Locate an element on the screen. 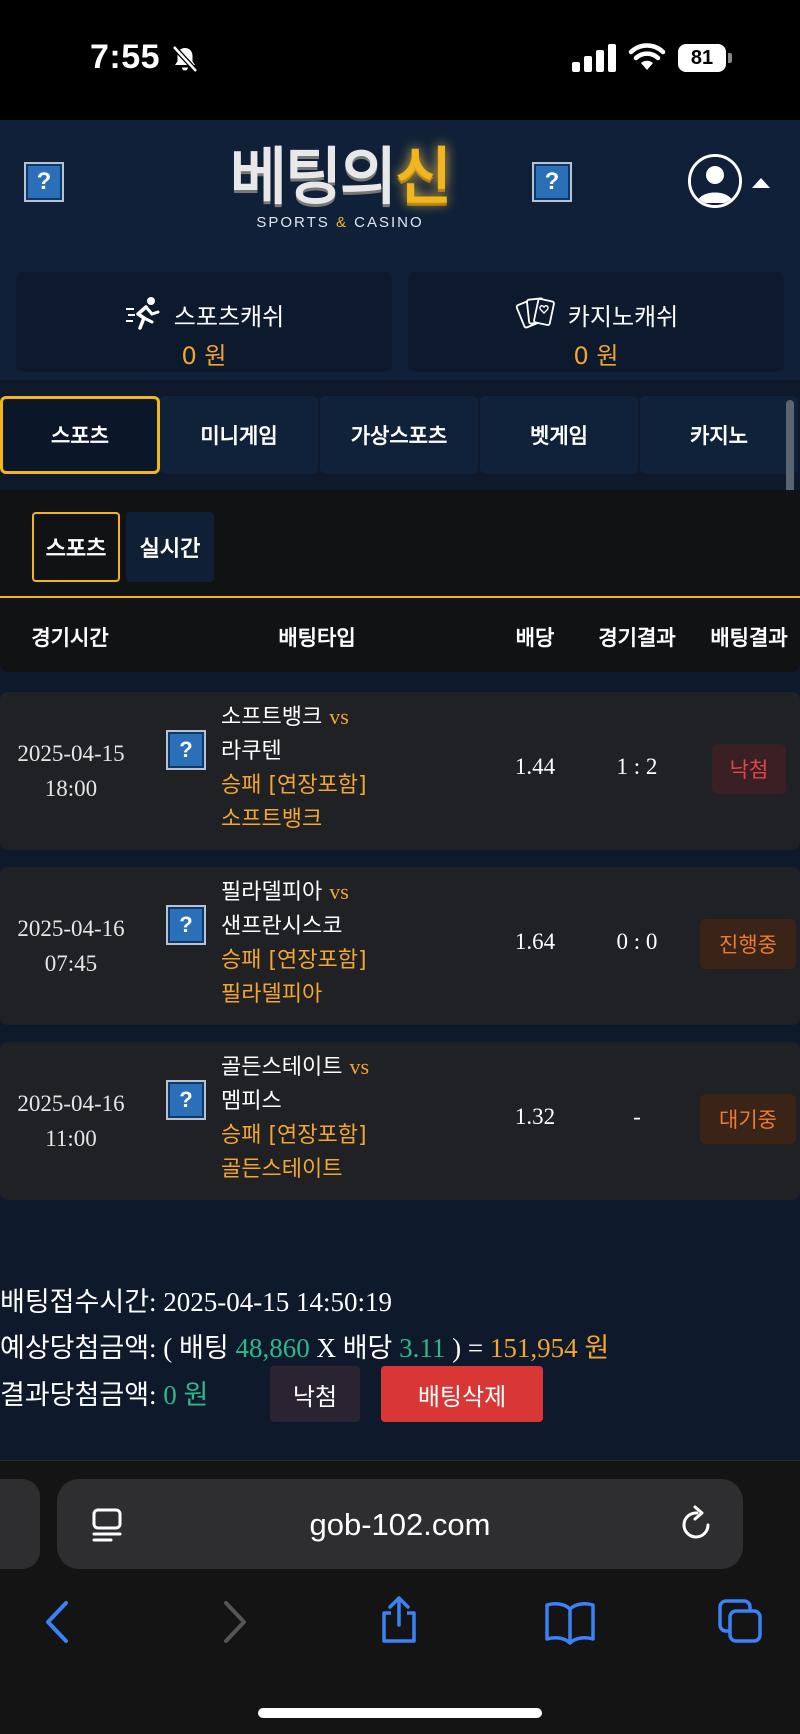 The height and width of the screenshot is (1734, 800). reload-icon is located at coordinates (697, 1524).